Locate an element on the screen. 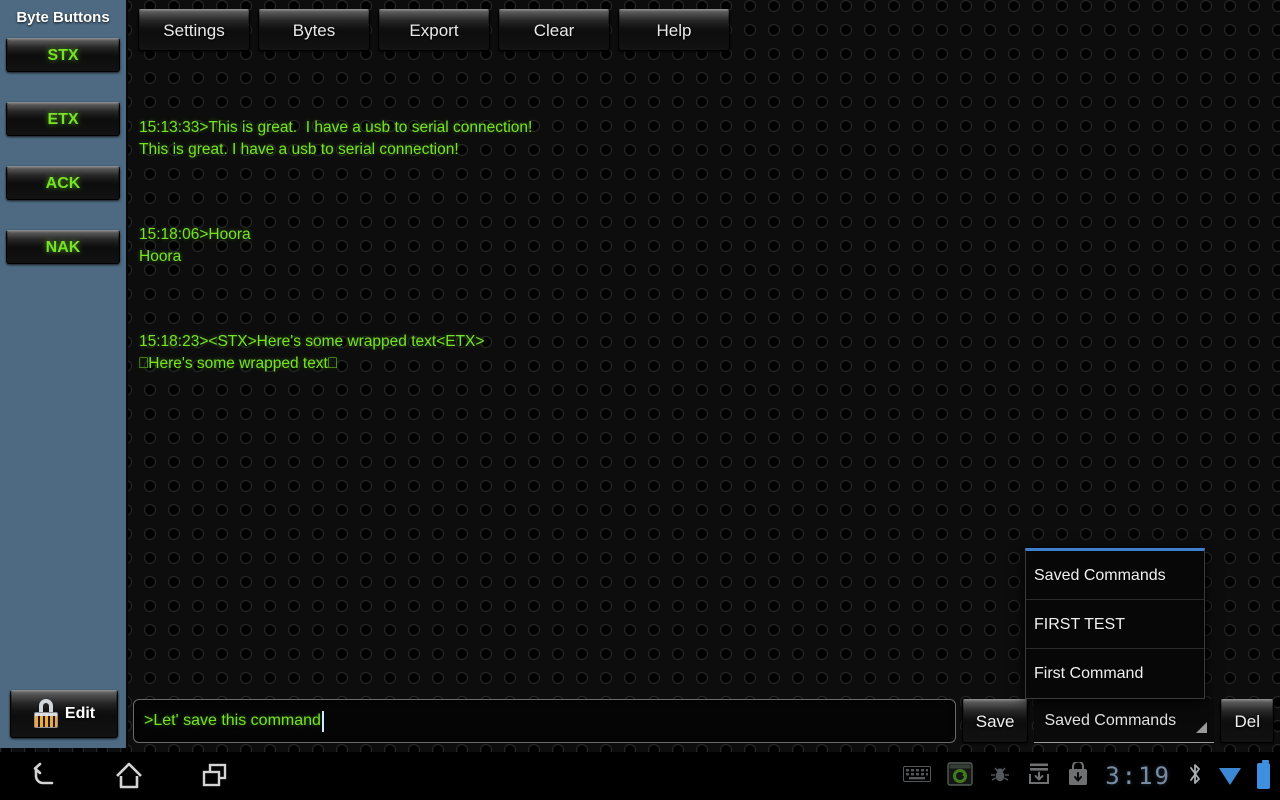 This screenshot has width=1280, height=800. command-input: >Let' save this command is located at coordinates (544, 721).